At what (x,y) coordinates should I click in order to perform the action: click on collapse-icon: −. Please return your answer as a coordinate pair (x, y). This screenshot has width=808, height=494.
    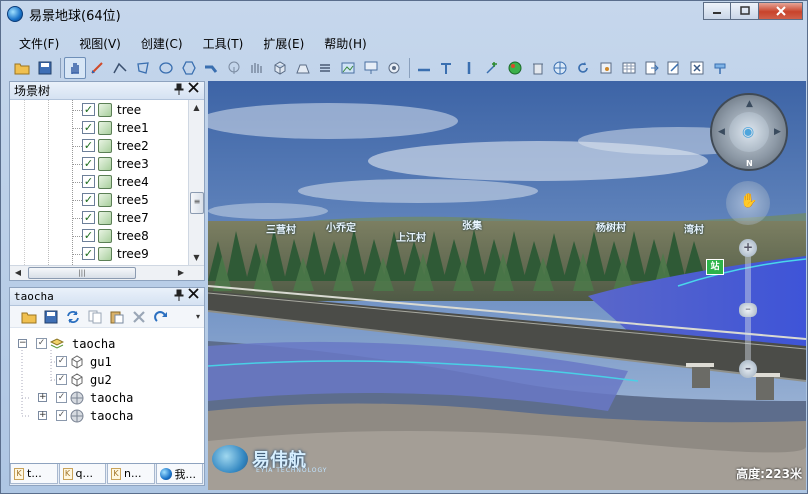
    Looking at the image, I should click on (22, 343).